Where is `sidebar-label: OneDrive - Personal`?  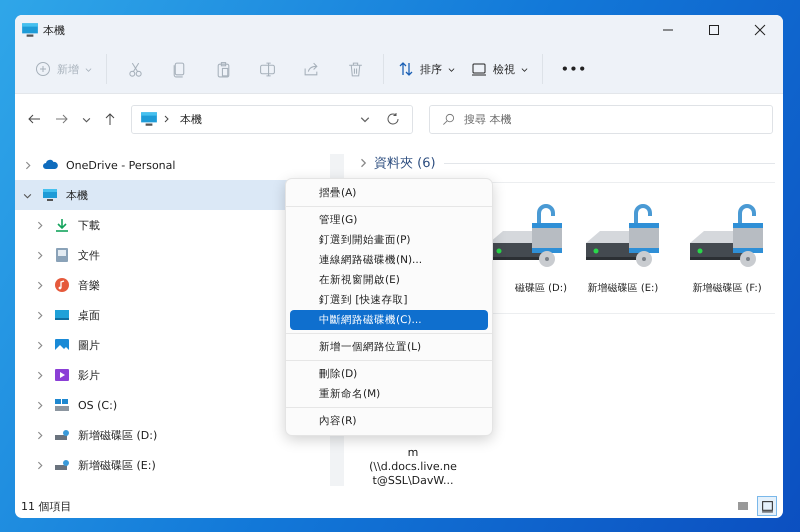 sidebar-label: OneDrive - Personal is located at coordinates (121, 165).